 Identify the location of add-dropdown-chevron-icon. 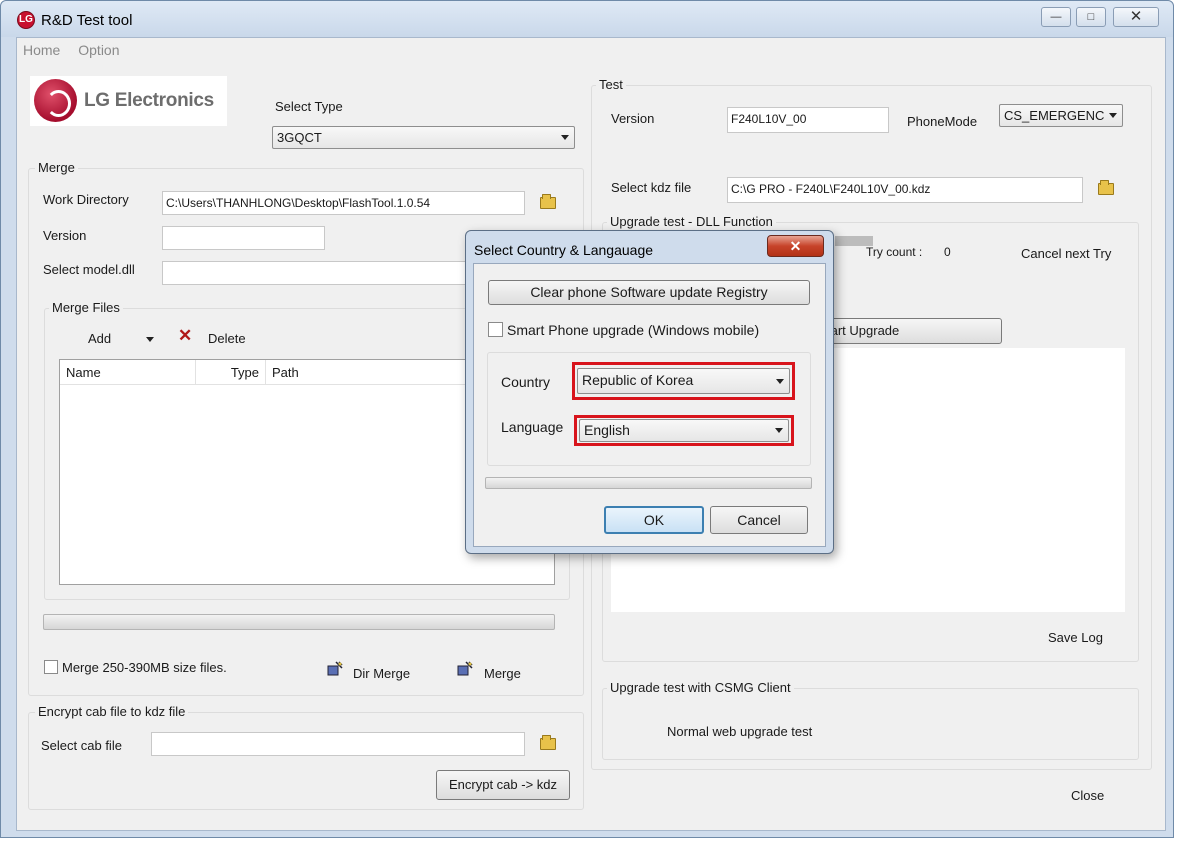
(150, 339).